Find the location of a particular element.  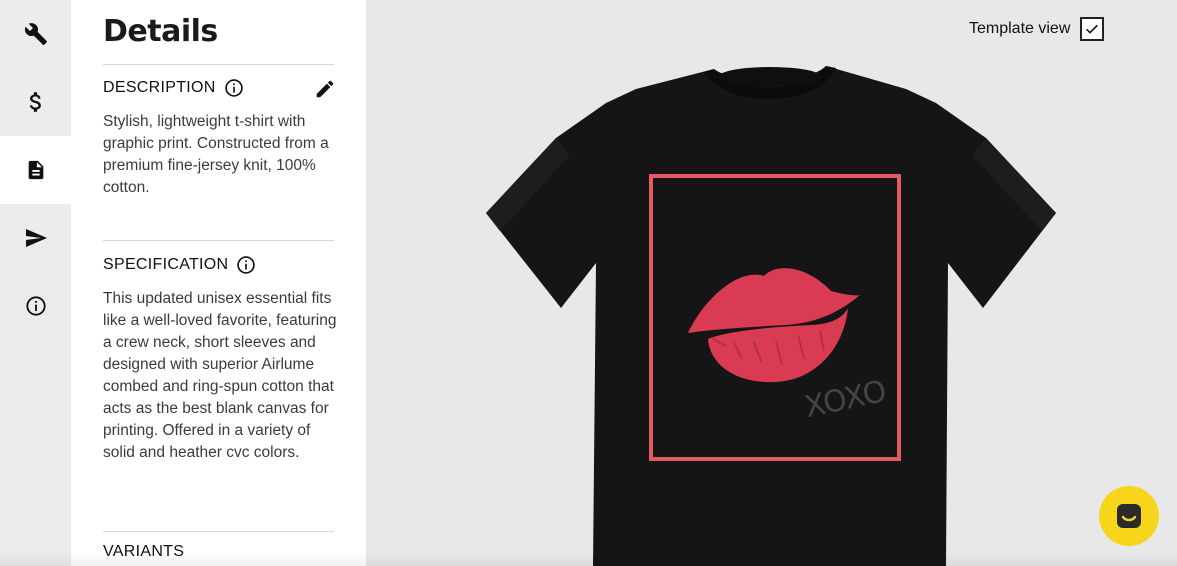

template-view-toggle: Template view is located at coordinates (1037, 29).